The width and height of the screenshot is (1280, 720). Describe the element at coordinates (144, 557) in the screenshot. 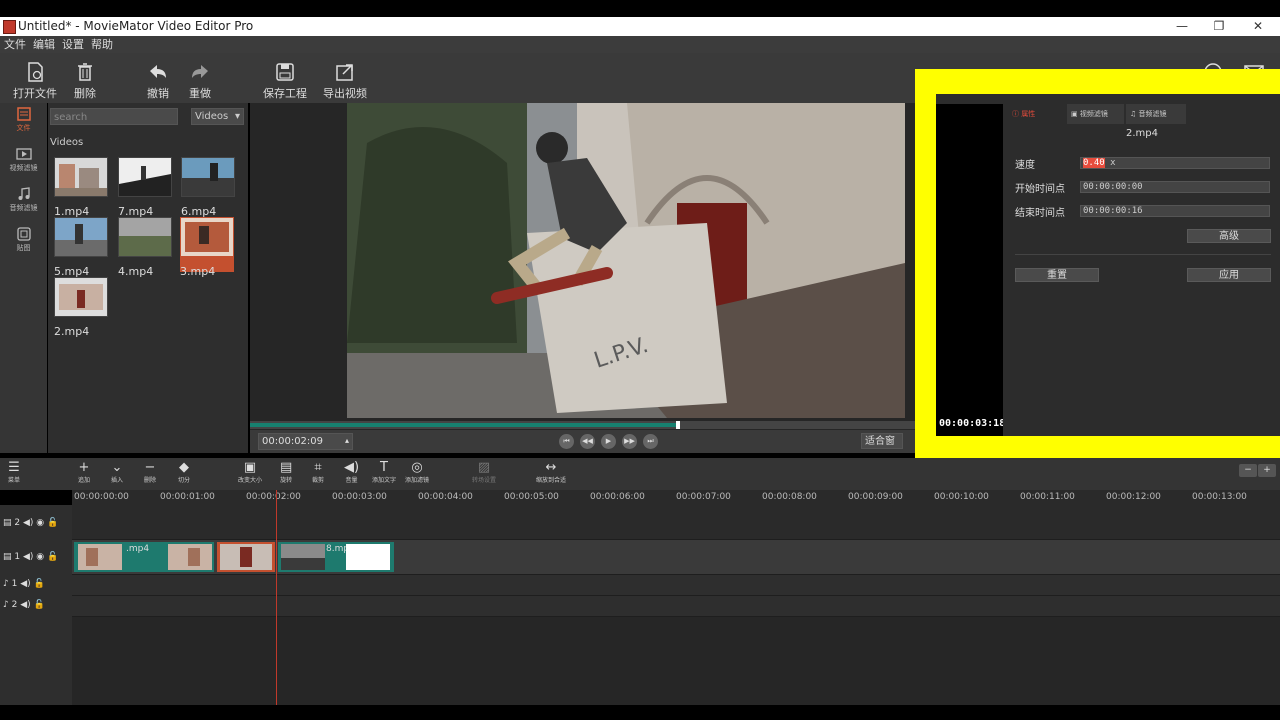

I see `timeline-clip: .mp4` at that location.